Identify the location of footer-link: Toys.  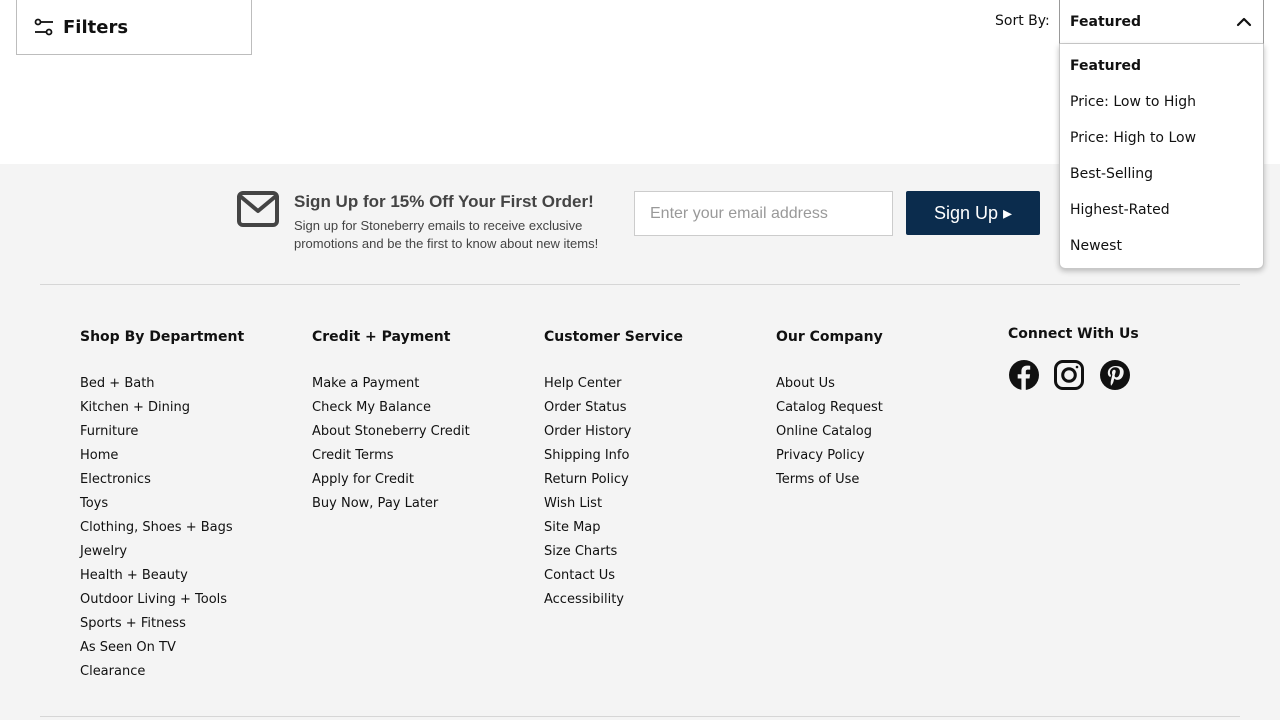
(162, 504).